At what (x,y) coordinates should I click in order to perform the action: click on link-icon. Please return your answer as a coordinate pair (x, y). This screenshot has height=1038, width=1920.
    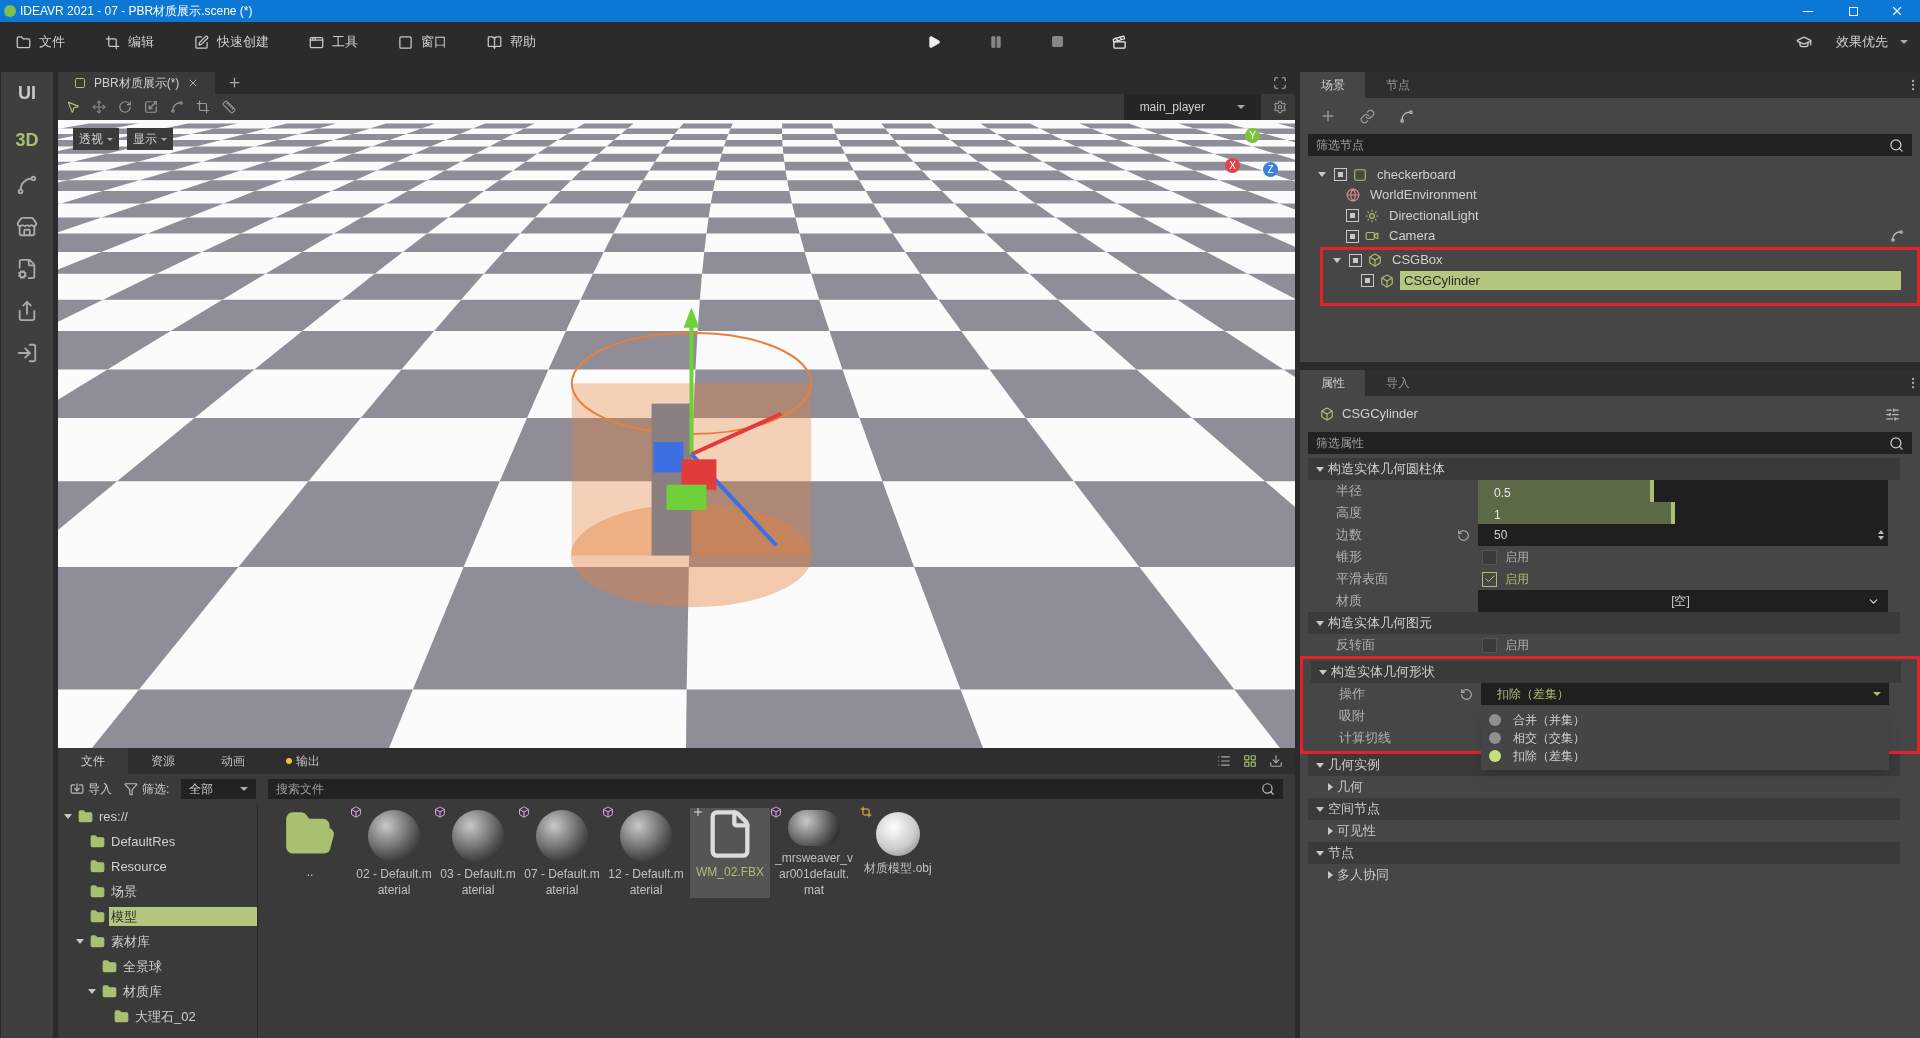
    Looking at the image, I should click on (1367, 116).